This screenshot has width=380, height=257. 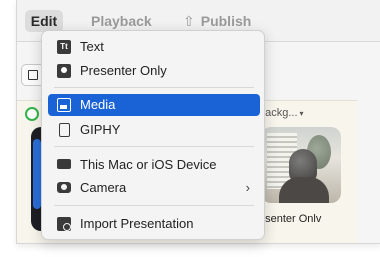 What do you see at coordinates (301, 113) in the screenshot?
I see `chevron-down-icon: ▾` at bounding box center [301, 113].